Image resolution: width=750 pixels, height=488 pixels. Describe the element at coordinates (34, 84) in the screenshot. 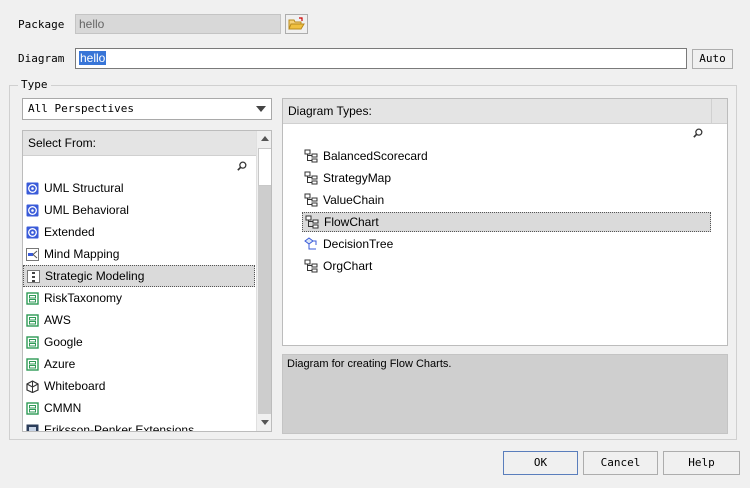

I see `type-group-legend: Type` at that location.